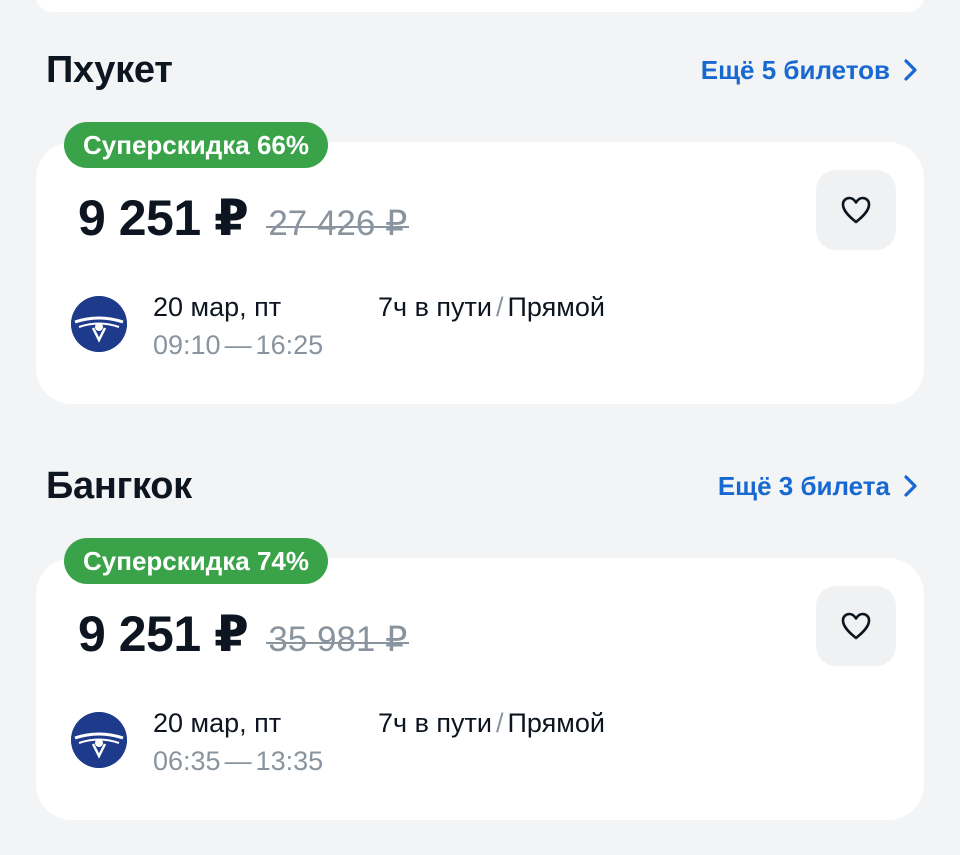 The height and width of the screenshot is (855, 960). What do you see at coordinates (119, 485) in the screenshot?
I see `city-title: Бангкок` at bounding box center [119, 485].